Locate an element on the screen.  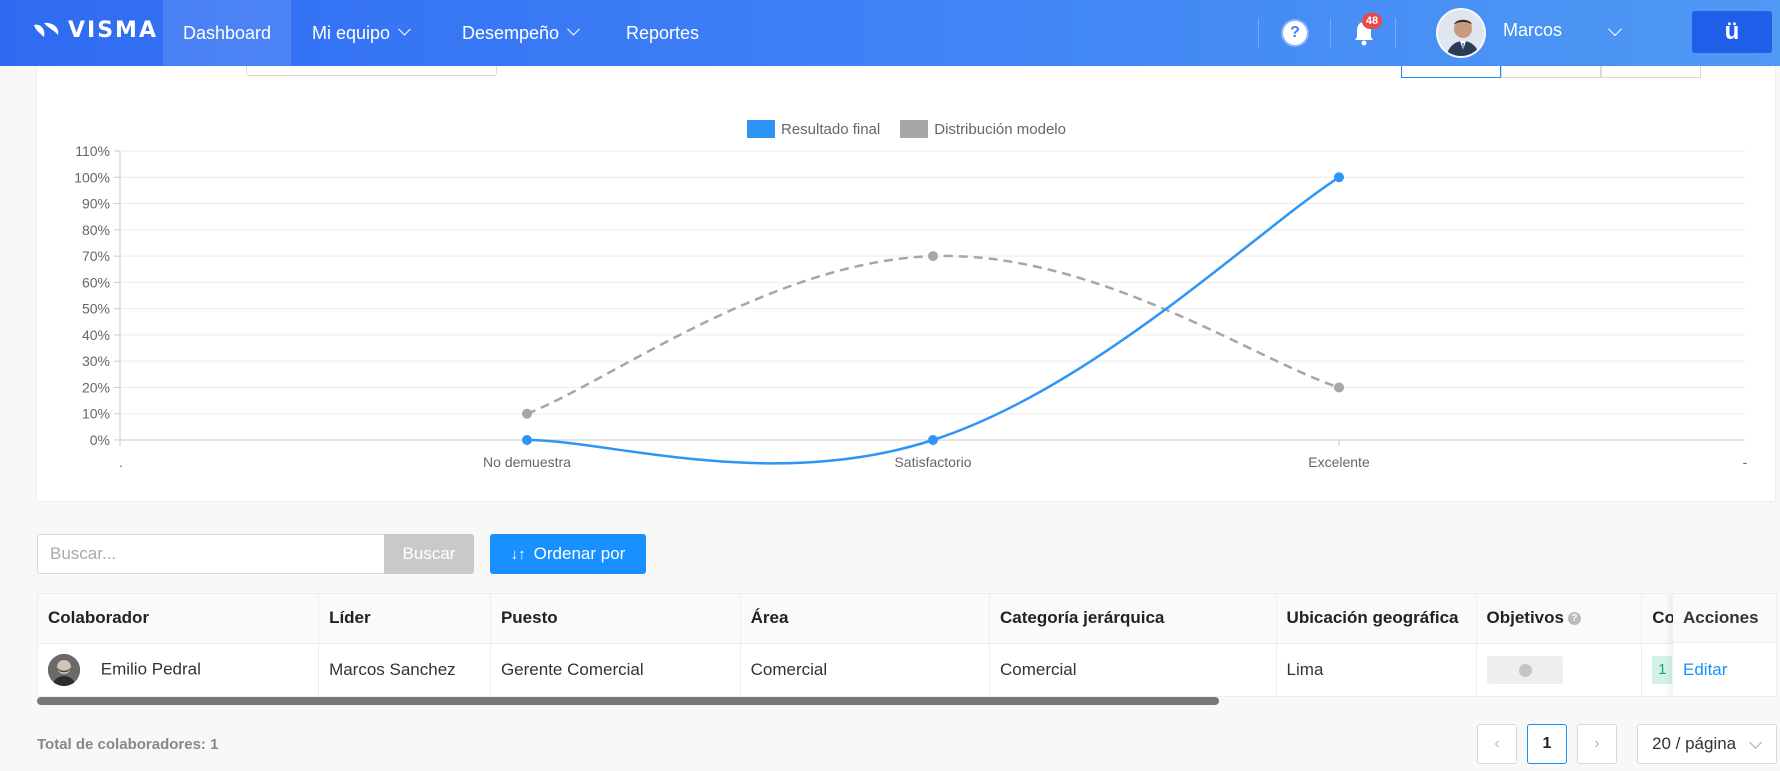
visma-logo-icon is located at coordinates (46, 29).